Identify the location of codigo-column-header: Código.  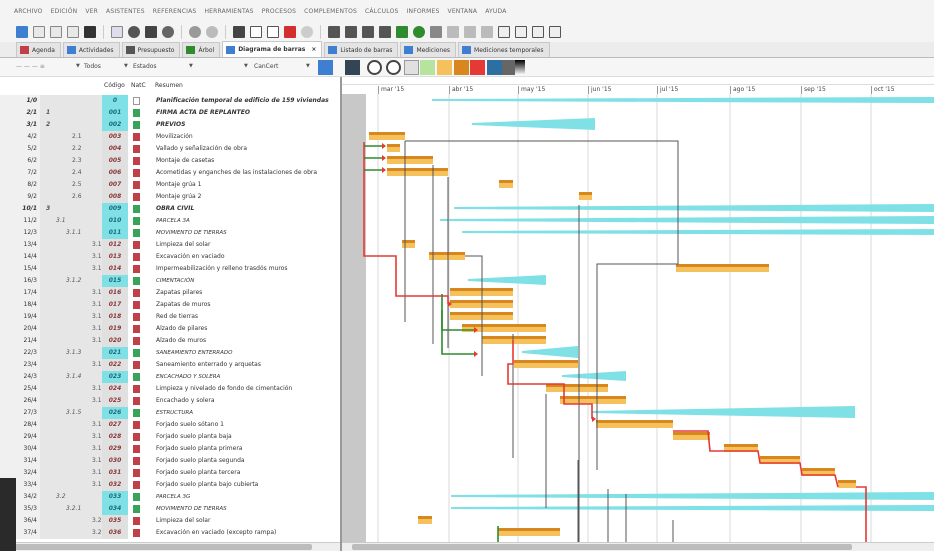
(114, 85).